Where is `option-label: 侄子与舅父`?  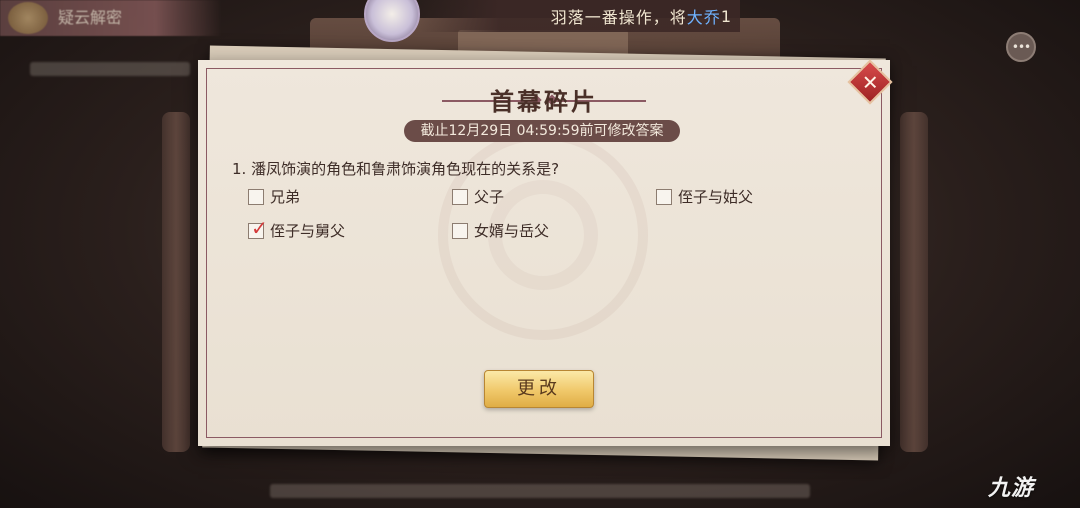
option-label: 侄子与舅父 is located at coordinates (308, 231).